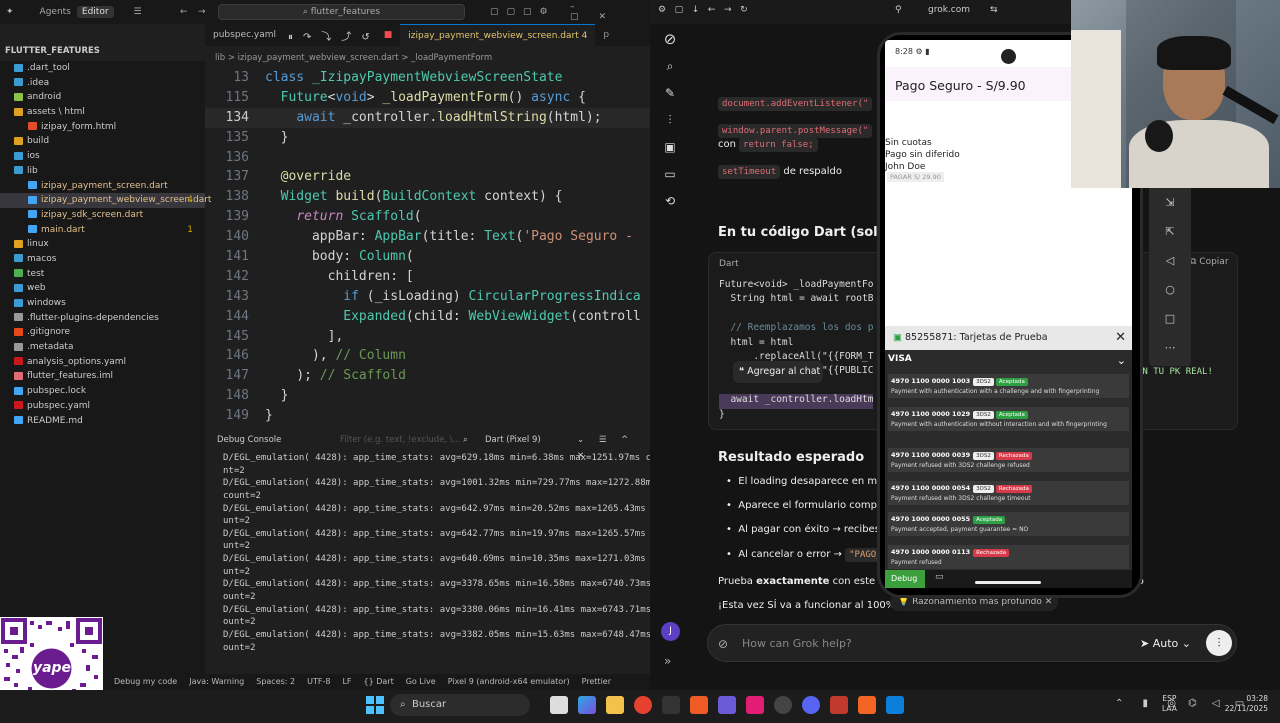 This screenshot has height=723, width=1280. I want to click on brave-icon, so click(699, 705).